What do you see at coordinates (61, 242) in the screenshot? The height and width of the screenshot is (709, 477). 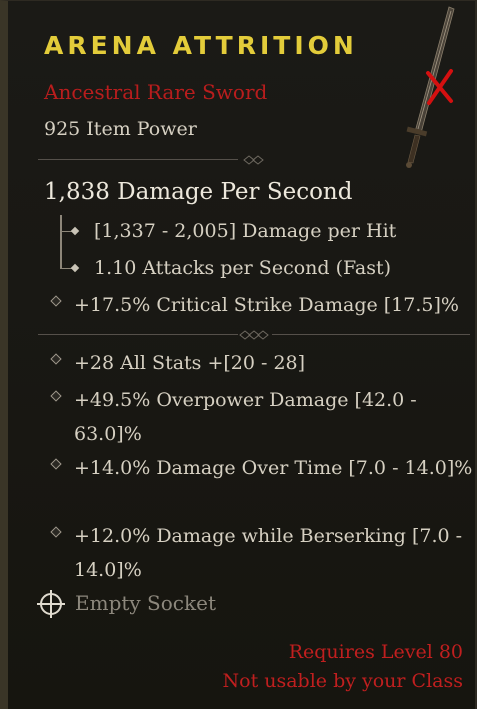 I see `stat-tree-line` at bounding box center [61, 242].